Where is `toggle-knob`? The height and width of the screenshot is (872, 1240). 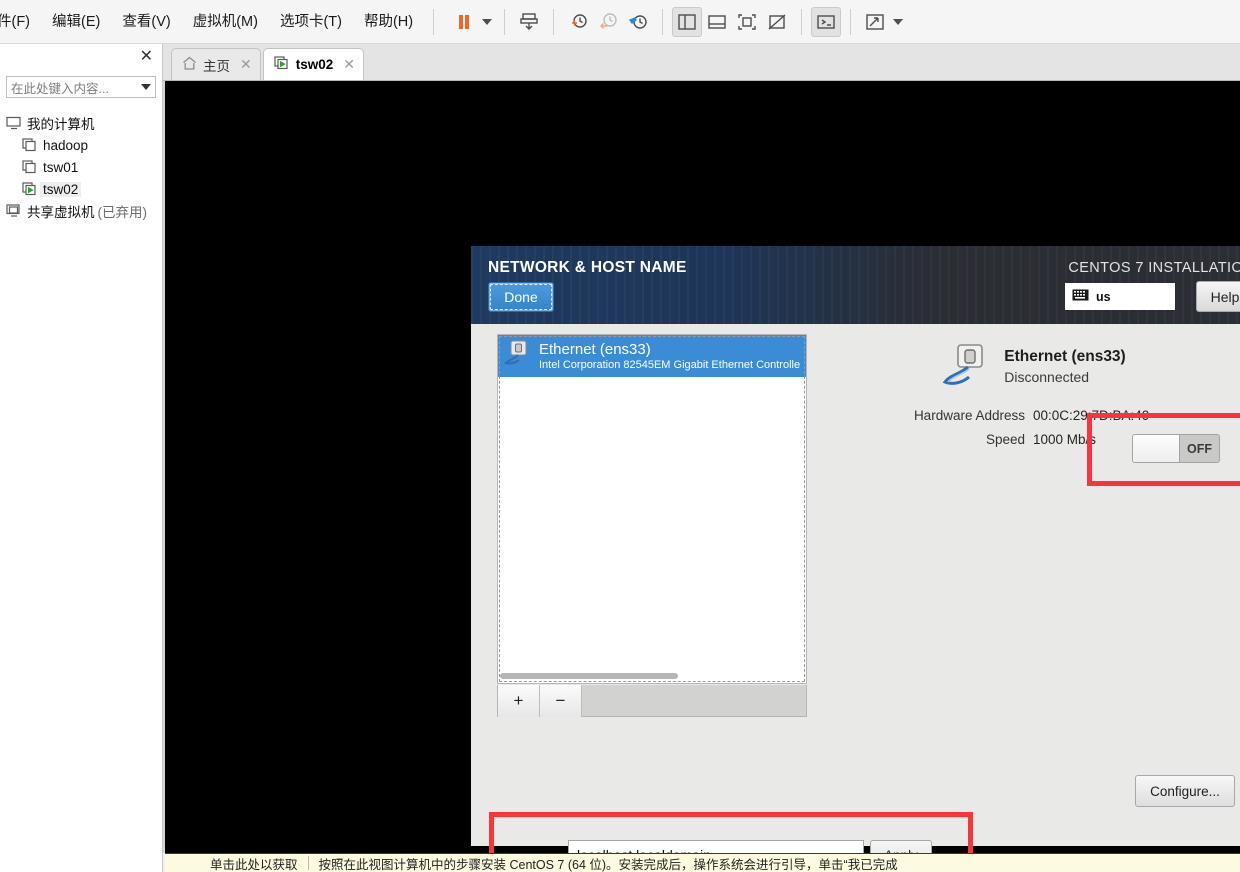 toggle-knob is located at coordinates (1156, 448).